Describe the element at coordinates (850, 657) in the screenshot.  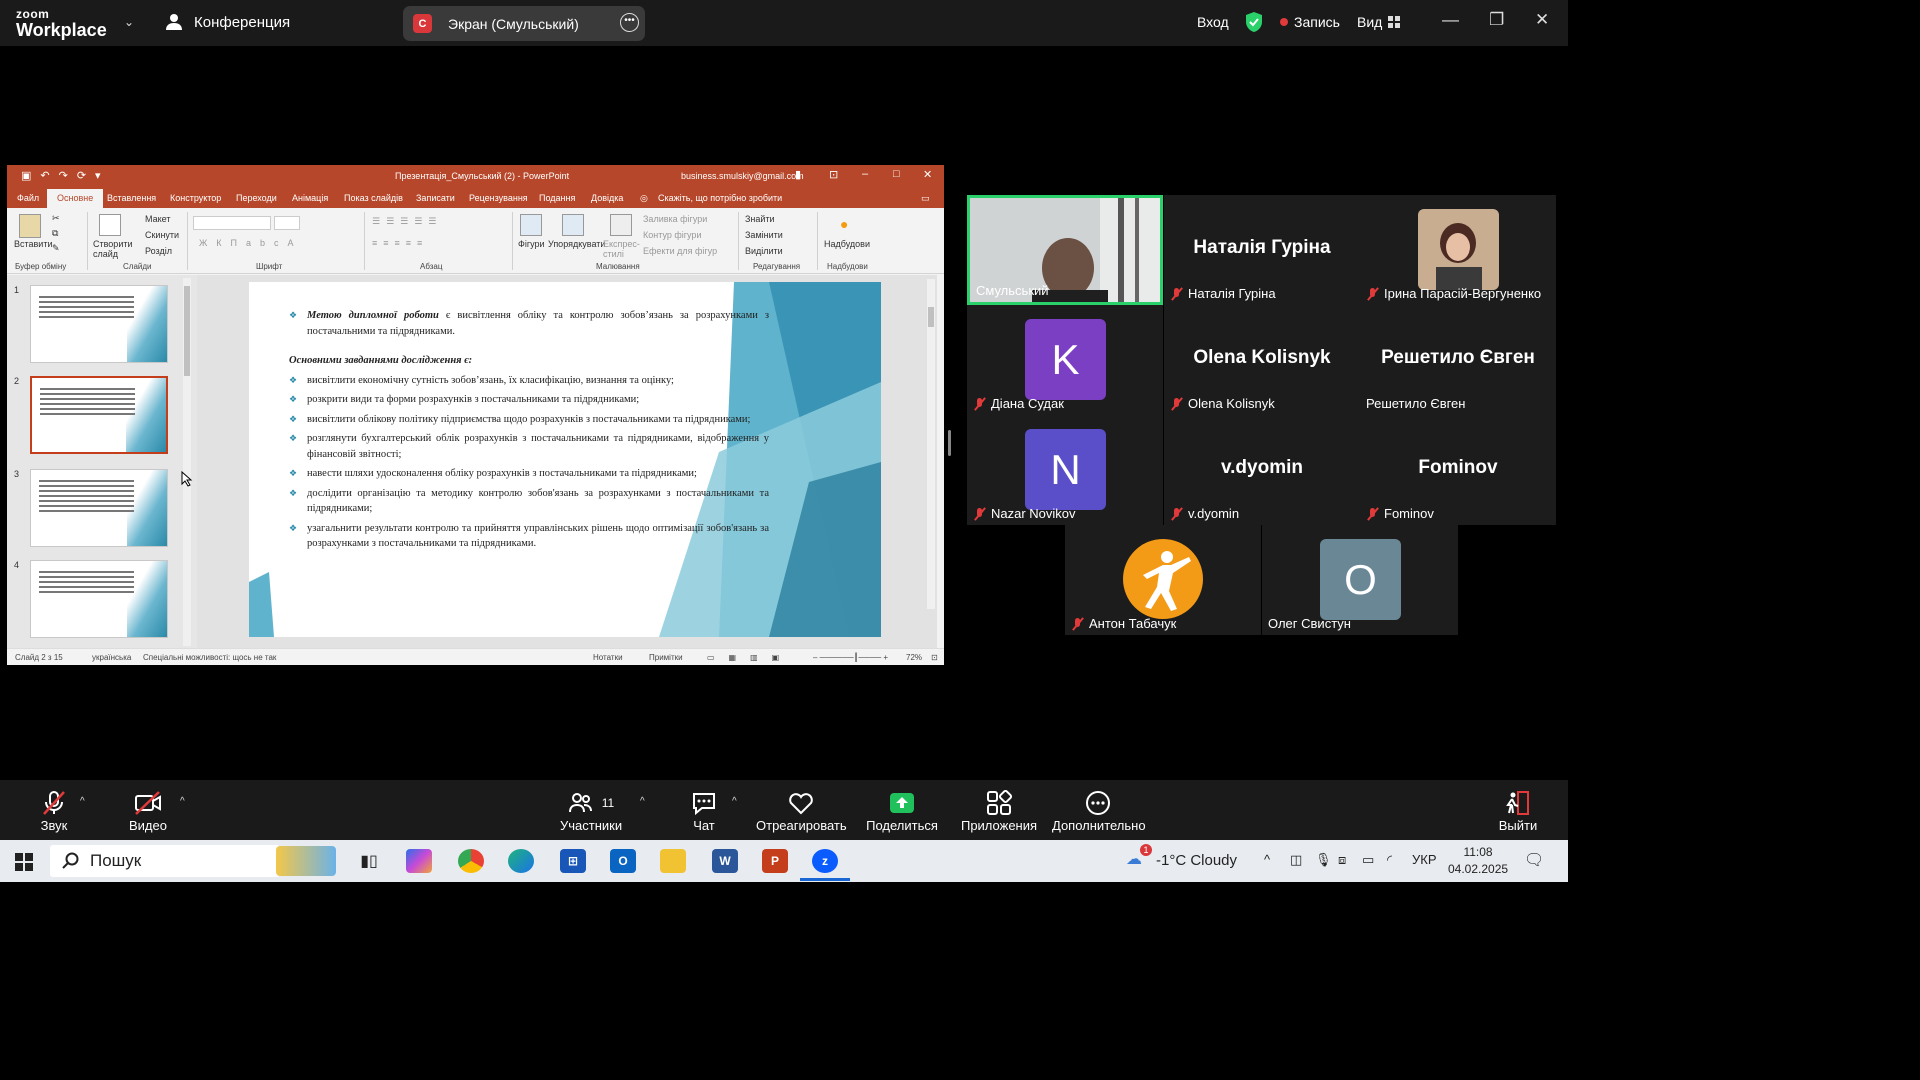
I see `zoom-slider: – ──────┃──── +` at that location.